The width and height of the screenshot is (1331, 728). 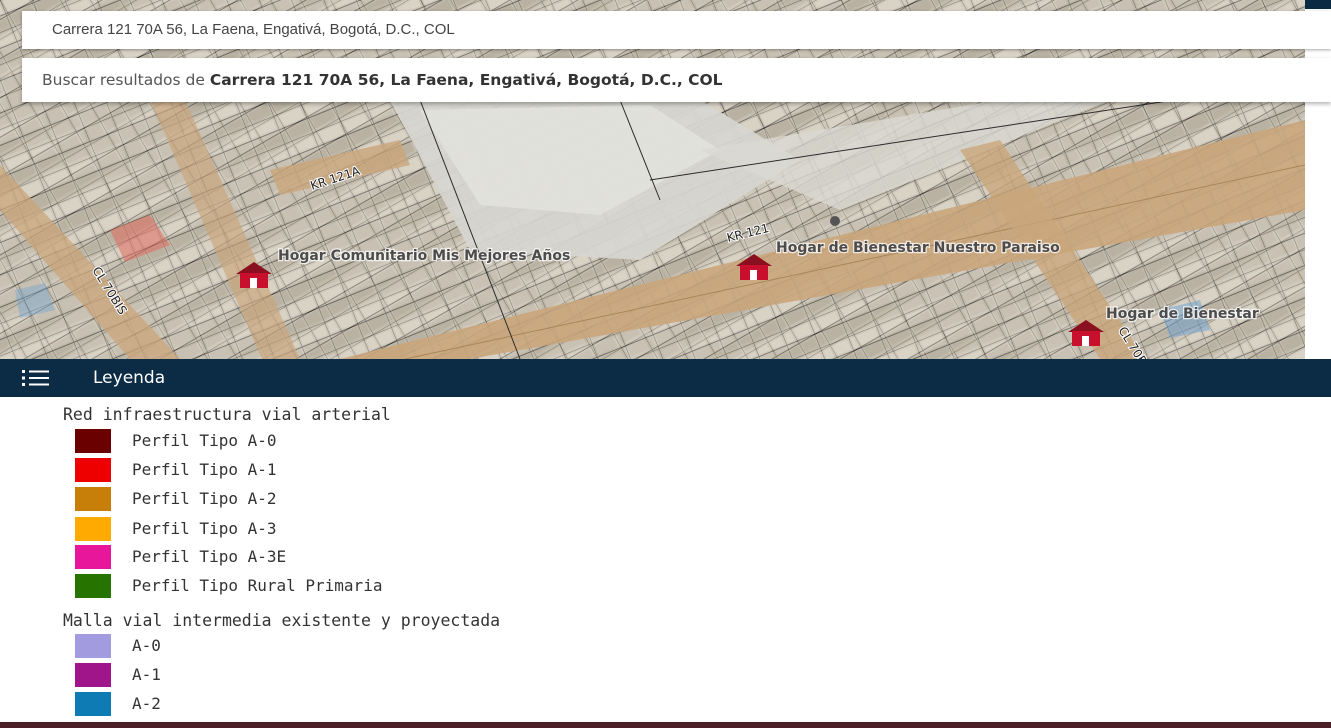 I want to click on legend-item-label: Perfil Tipo Rural Primaria, so click(x=257, y=585).